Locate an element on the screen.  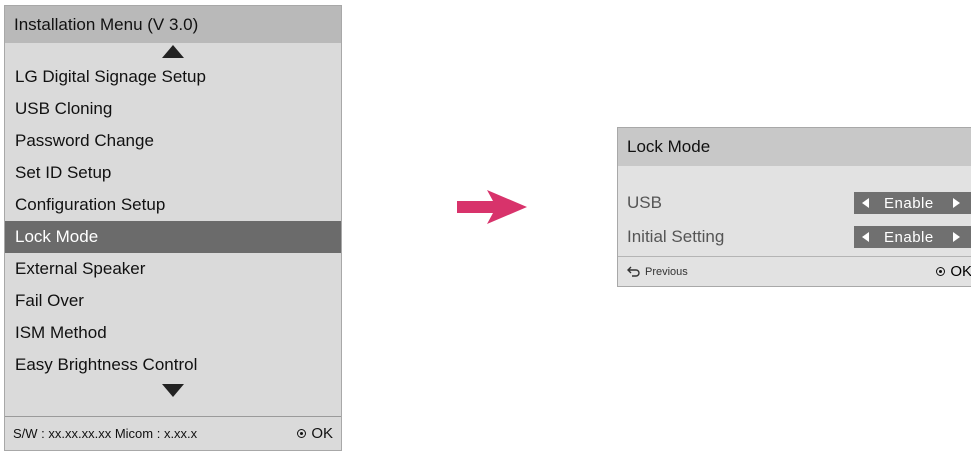
lock-mode-settings: USB Enable Initial Setting Enable is located at coordinates (794, 210).